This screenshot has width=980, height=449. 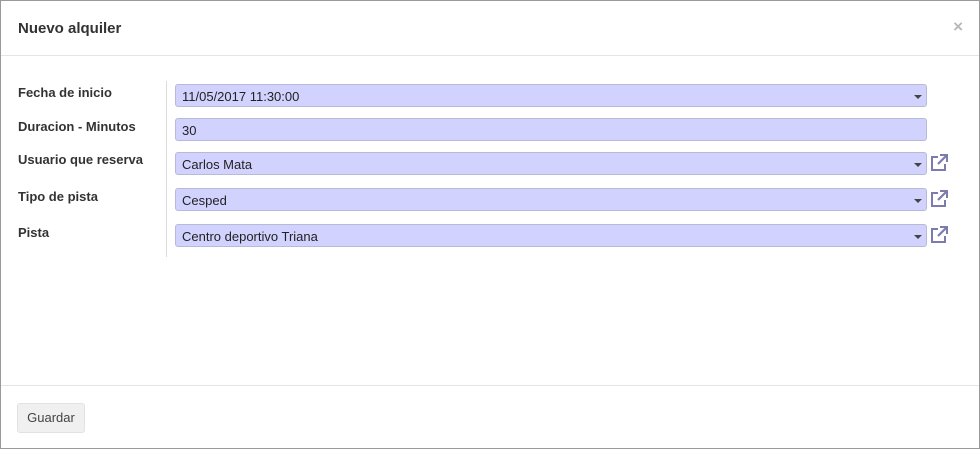 What do you see at coordinates (551, 235) in the screenshot?
I see `court-select: Centro deportivo Triana` at bounding box center [551, 235].